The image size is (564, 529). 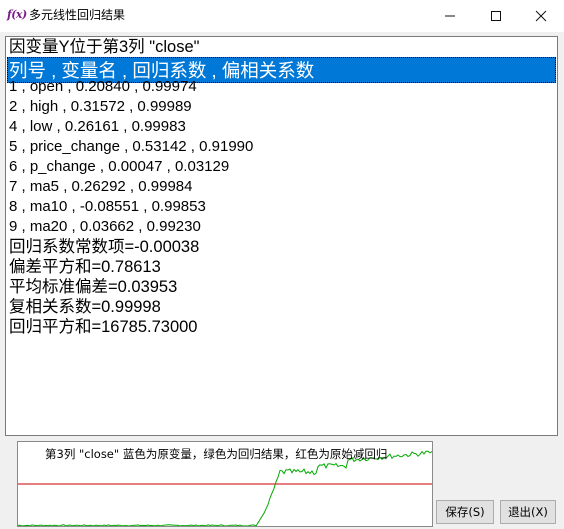 What do you see at coordinates (216, 454) in the screenshot?
I see `preview-caption: 第3列 "close" 蓝色为原变量，绿色为回归结果，红色为原始减回归` at bounding box center [216, 454].